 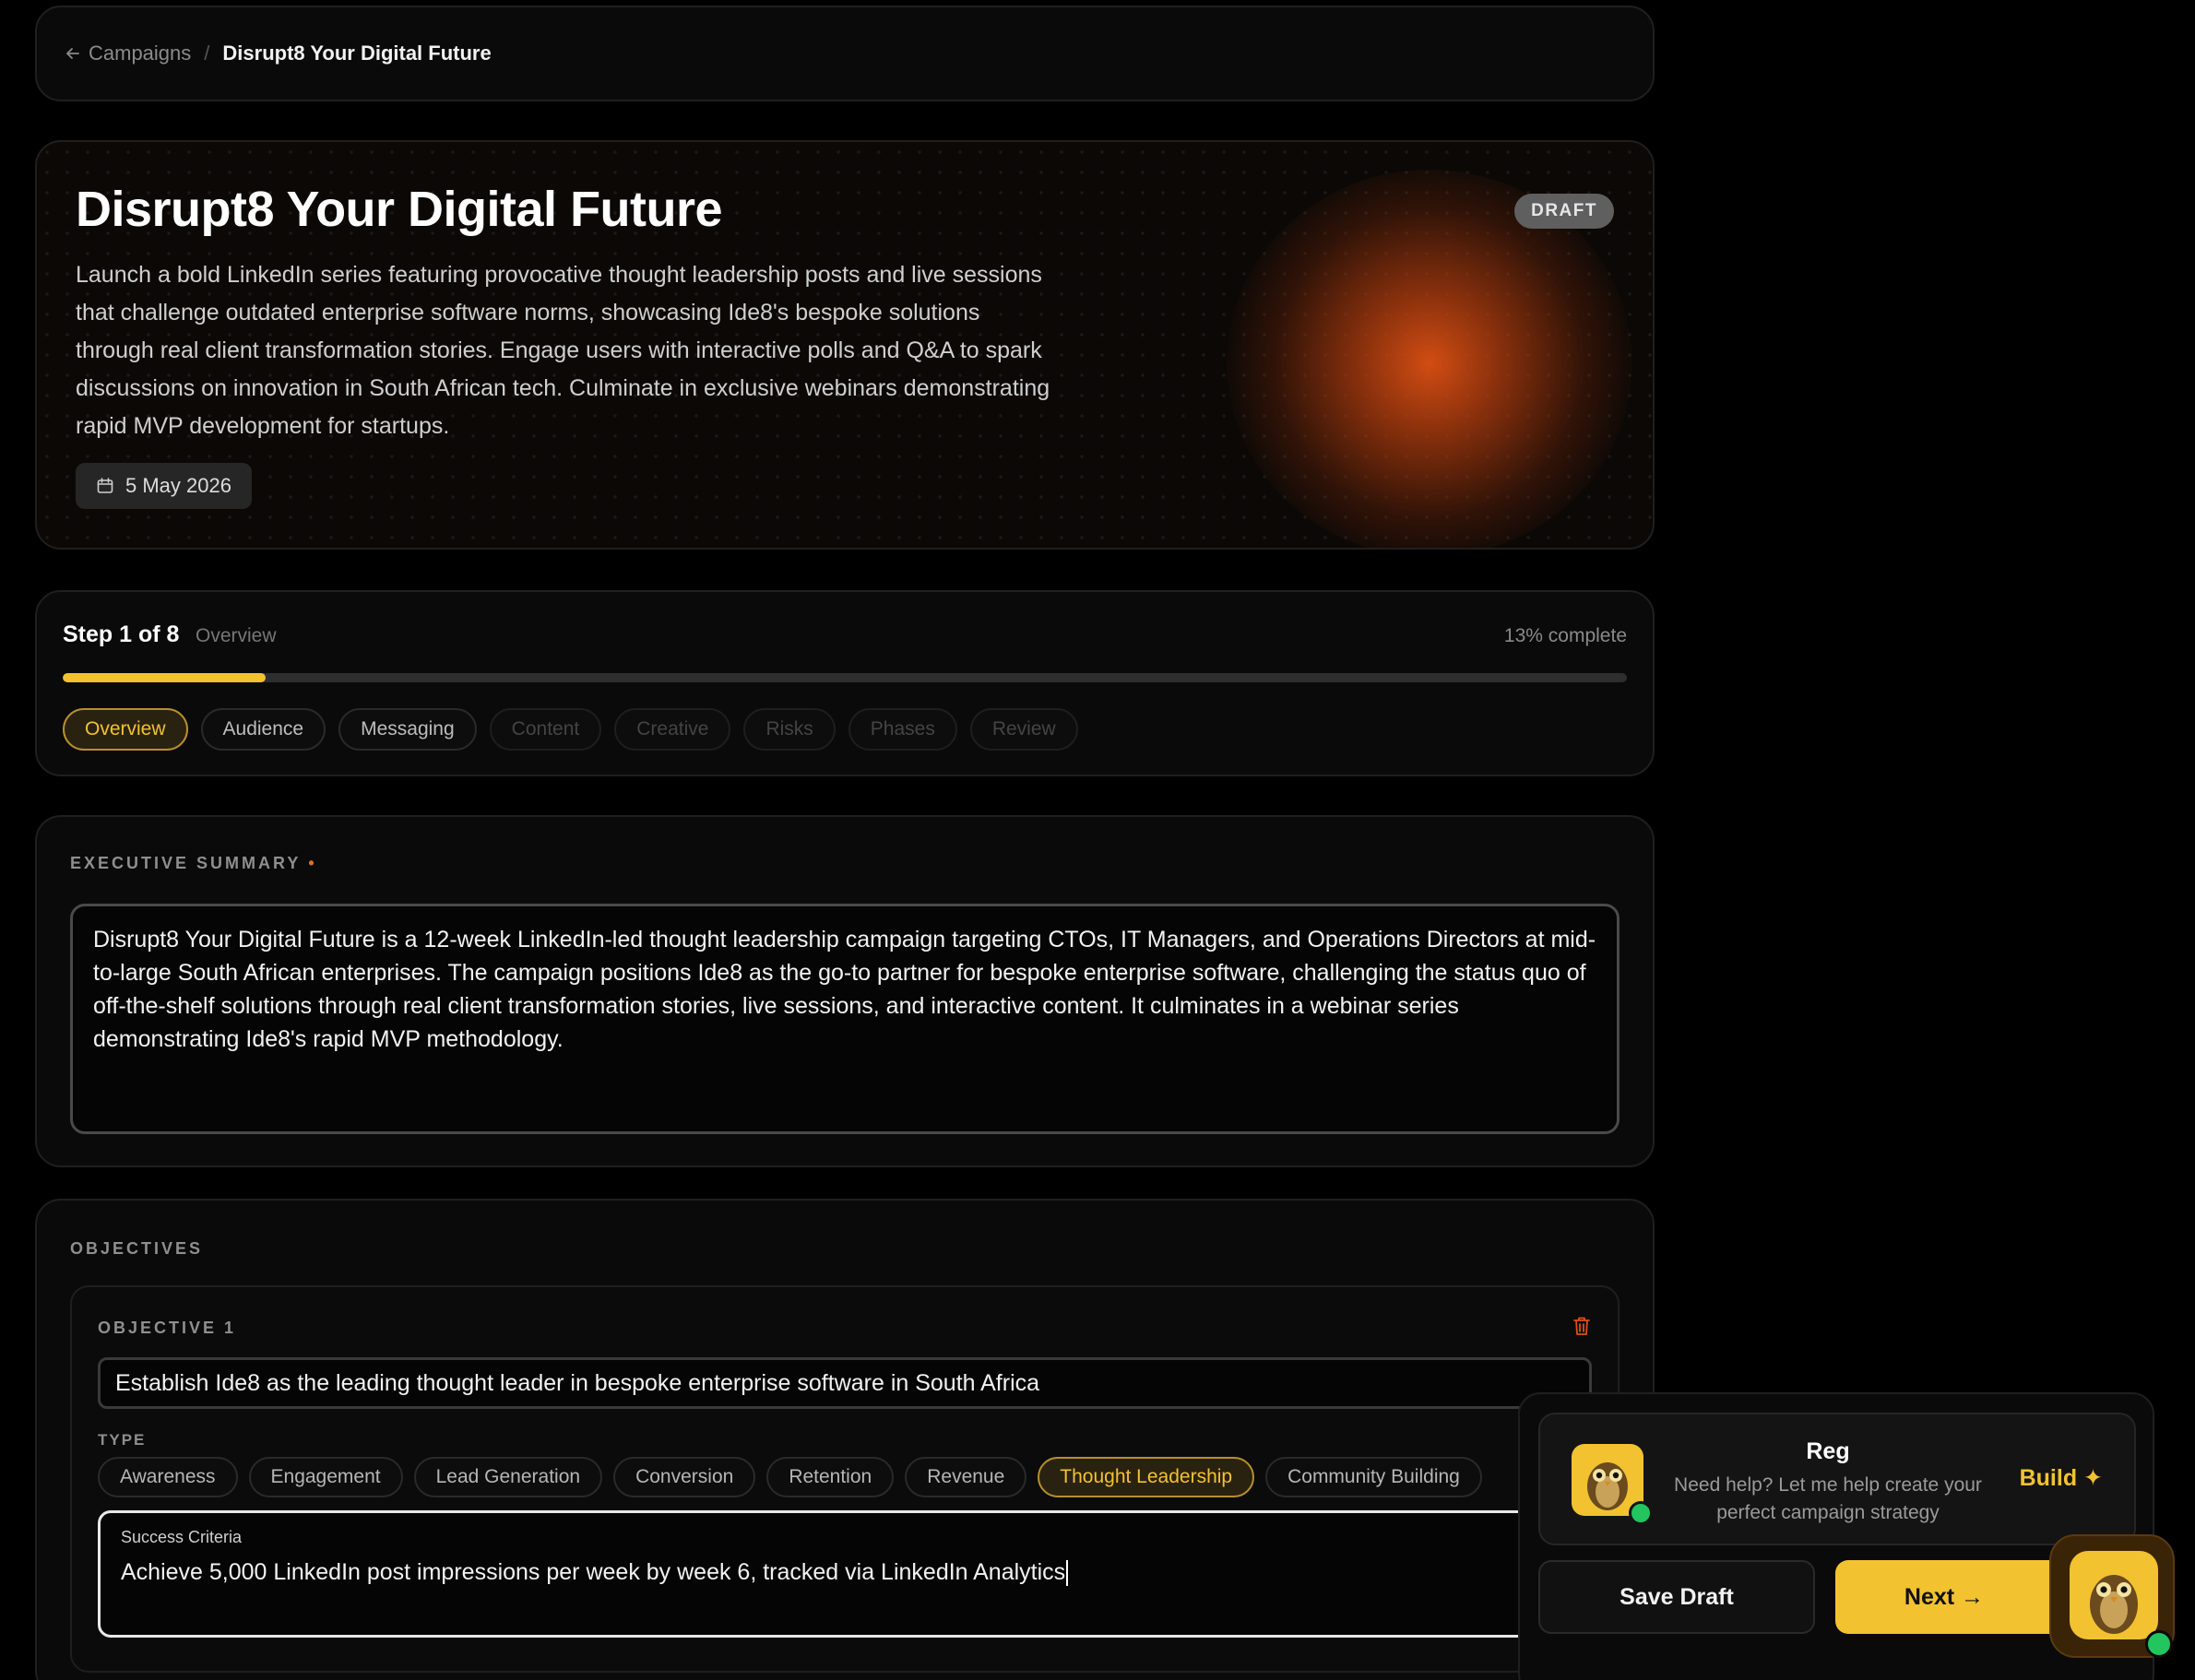 I want to click on breadcrumb-back-link: Campaigns, so click(x=128, y=53).